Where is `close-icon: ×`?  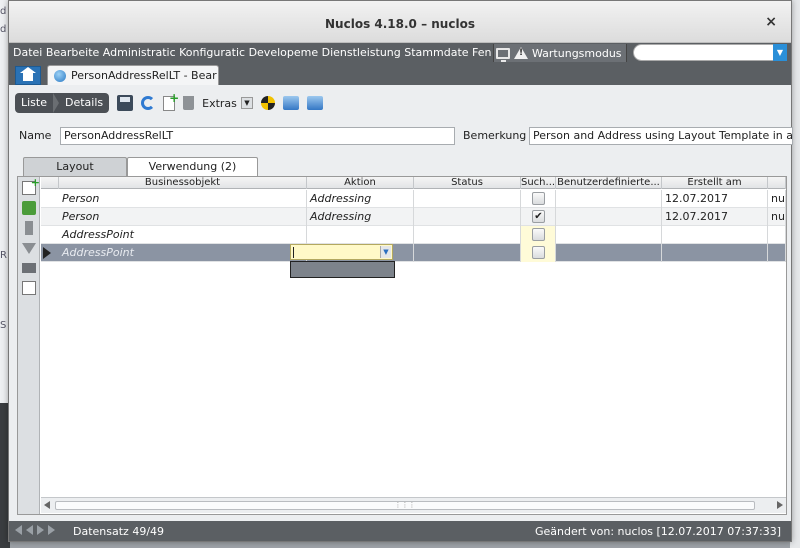
close-icon: × is located at coordinates (771, 22).